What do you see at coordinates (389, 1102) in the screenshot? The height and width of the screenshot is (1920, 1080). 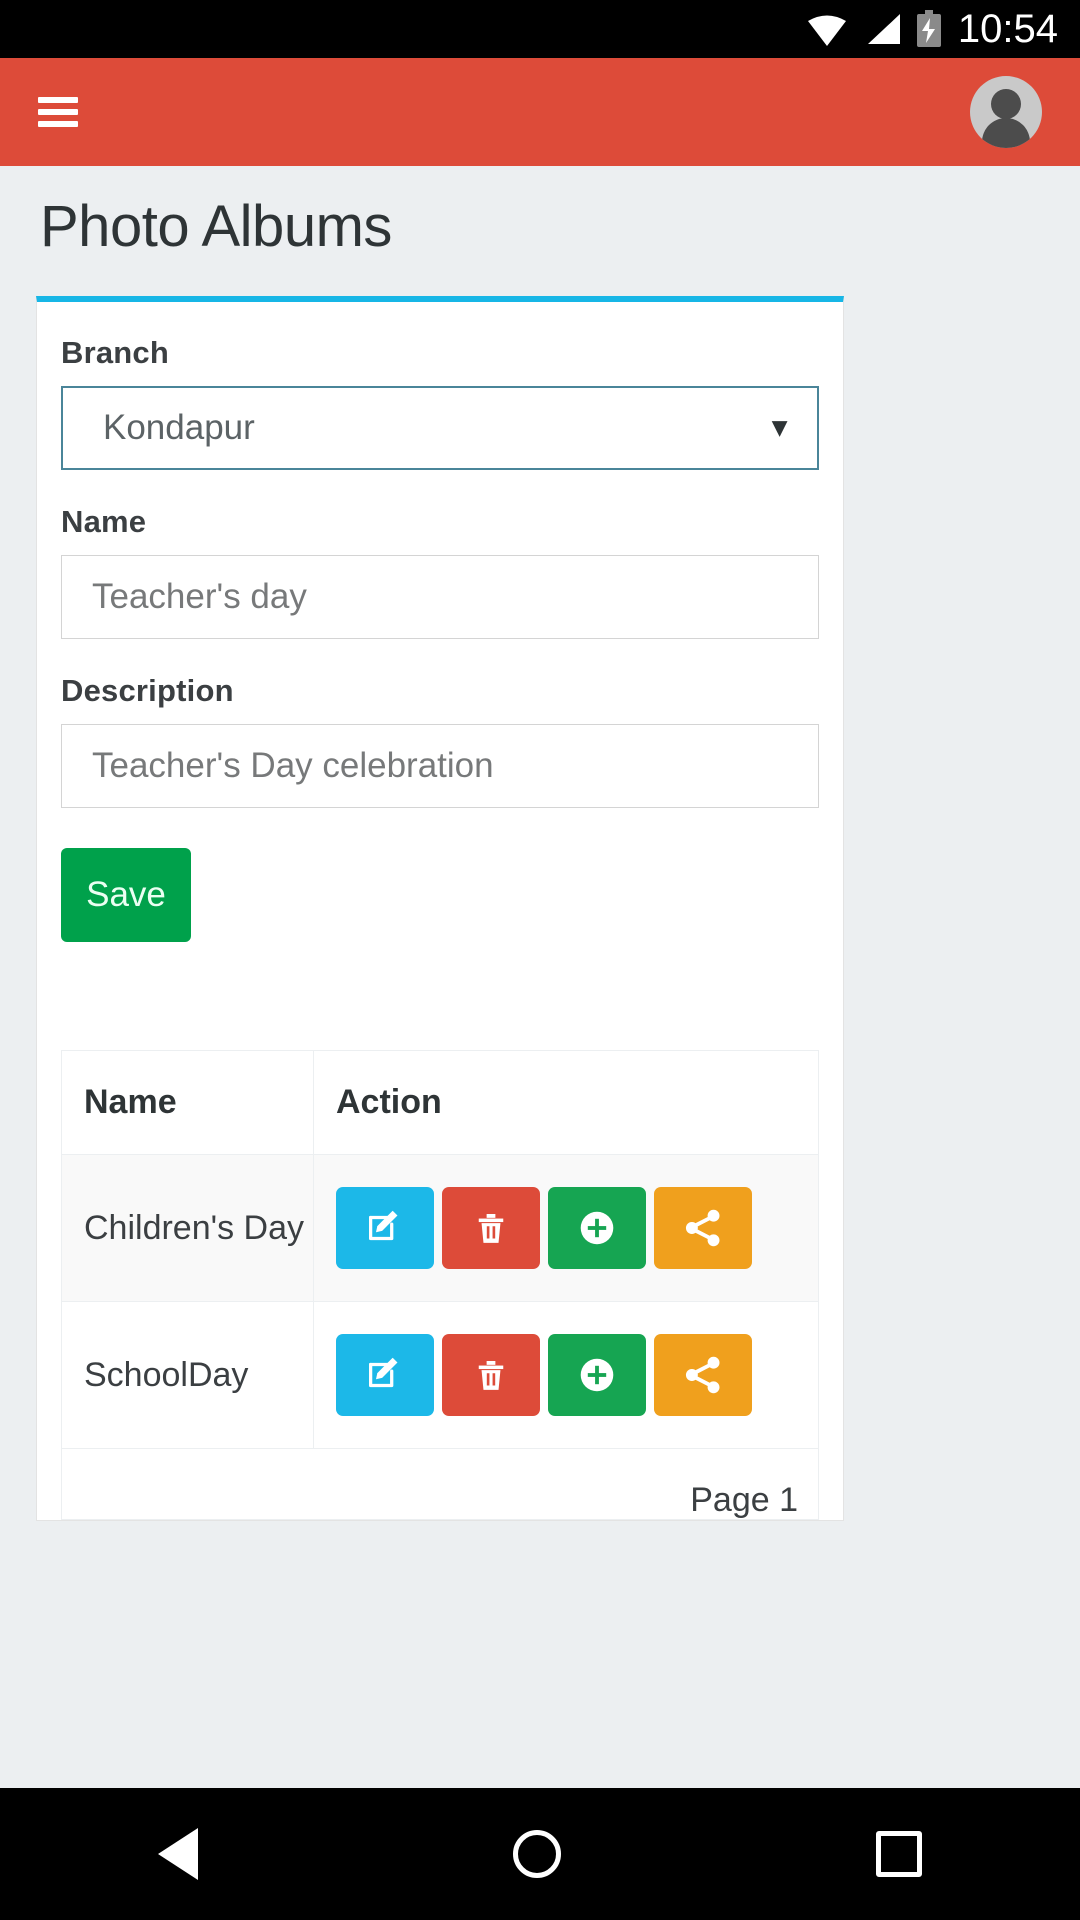 I see `column-header-action: Action` at bounding box center [389, 1102].